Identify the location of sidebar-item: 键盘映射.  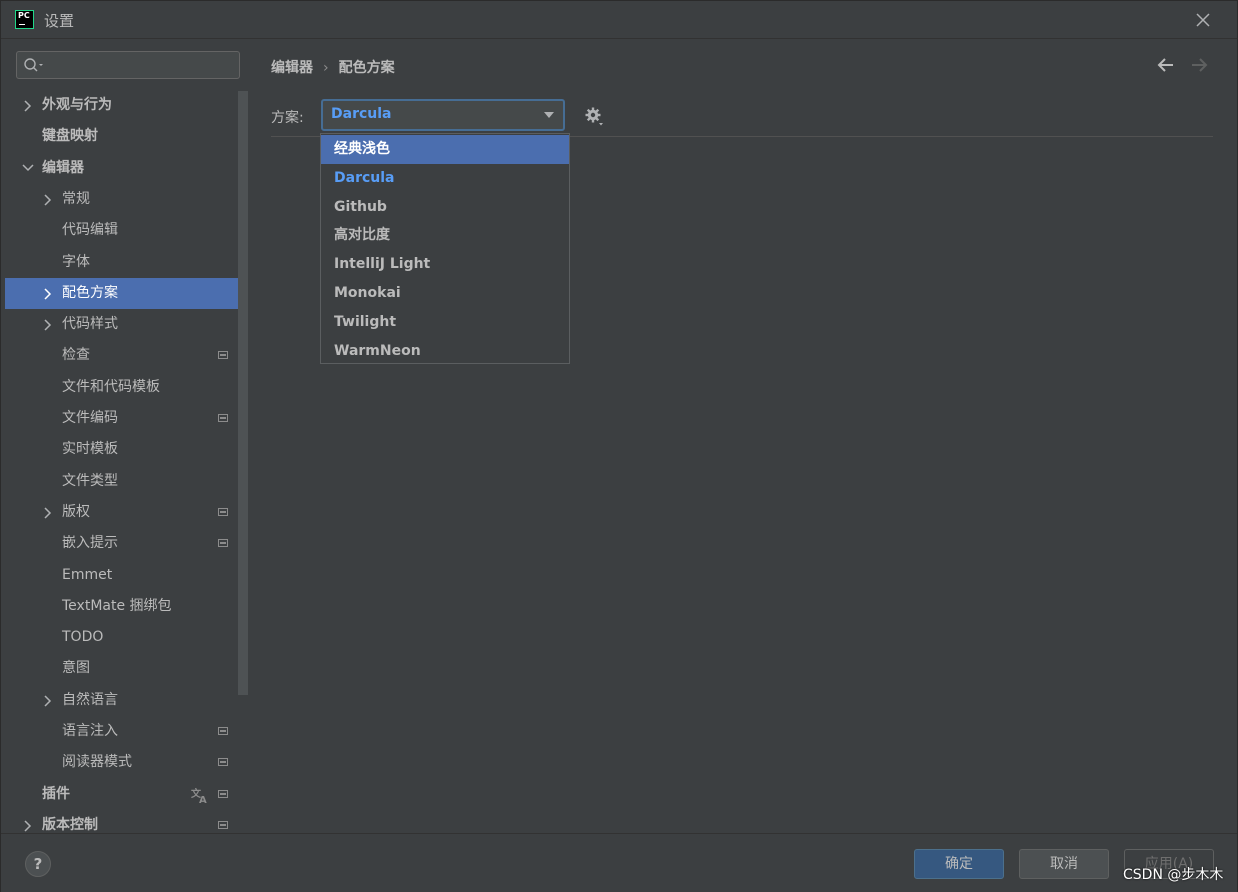
(128, 136).